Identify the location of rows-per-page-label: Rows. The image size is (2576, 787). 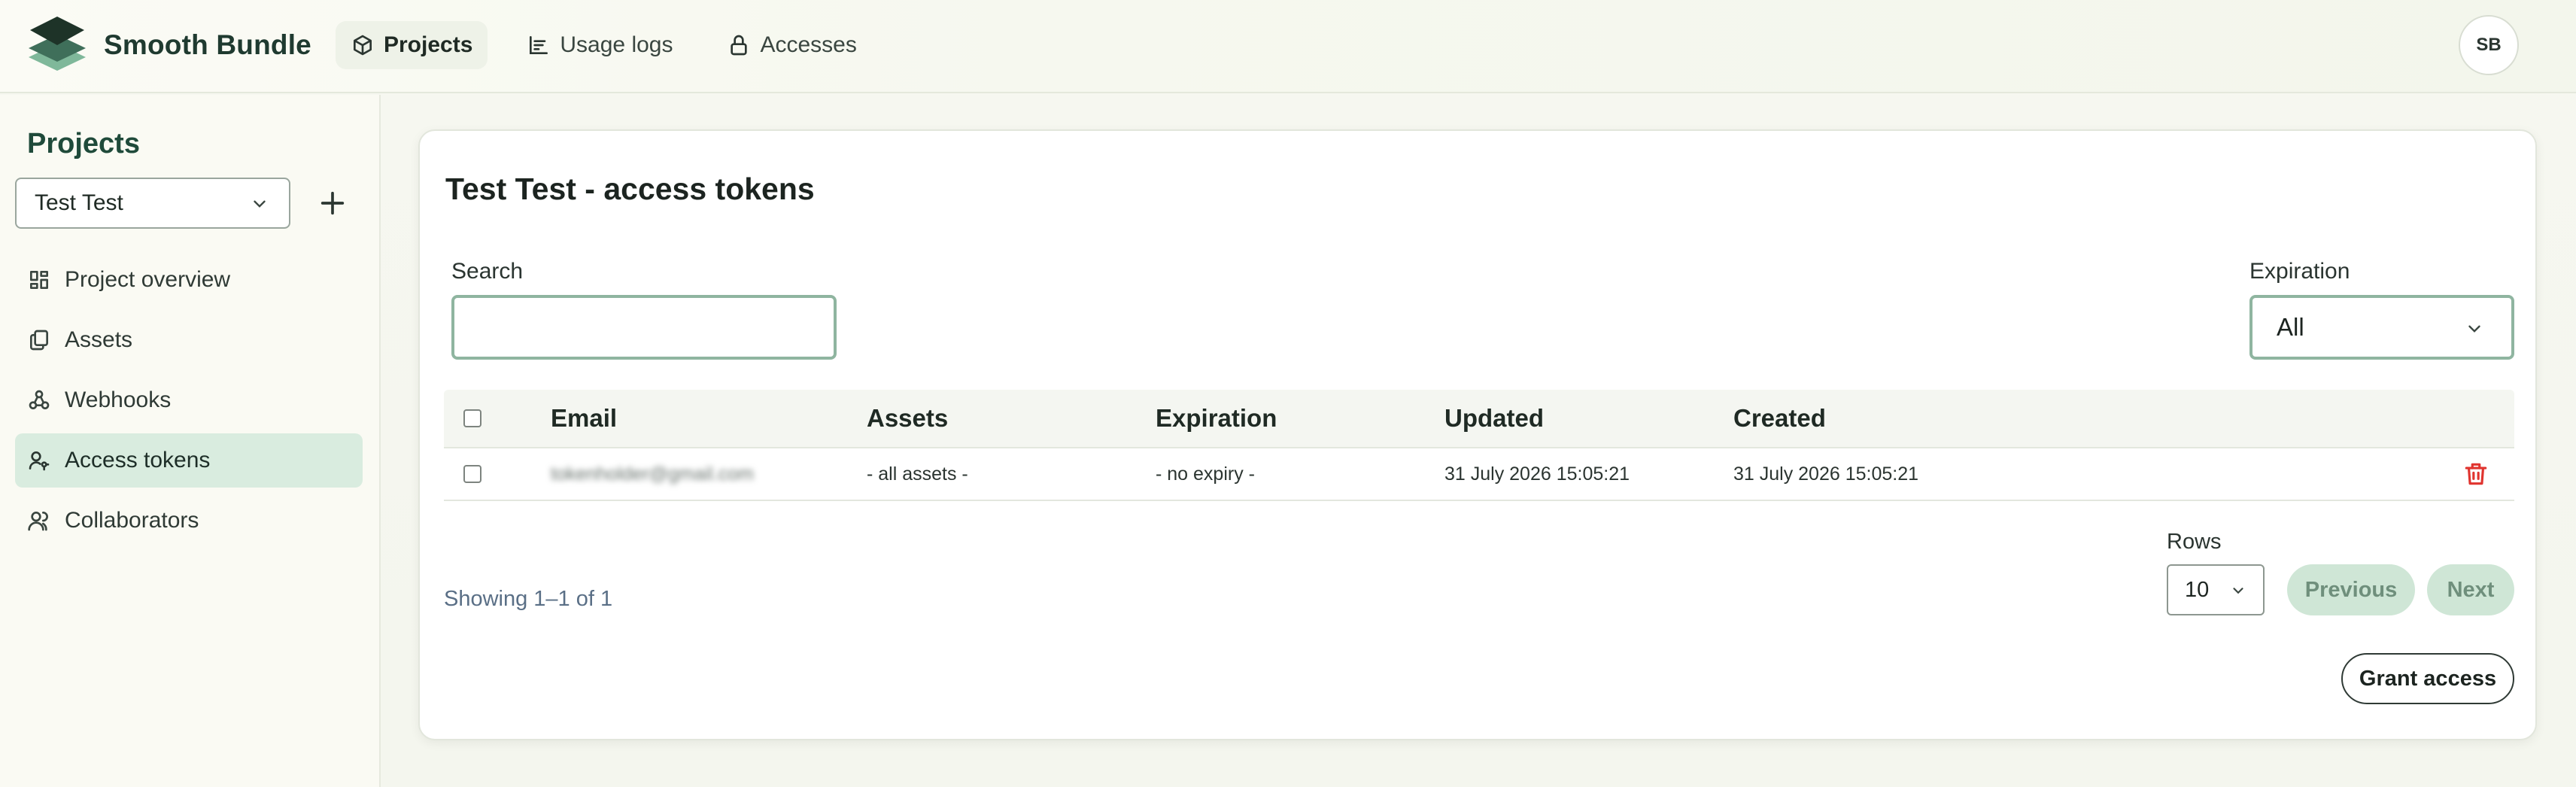
(2194, 542).